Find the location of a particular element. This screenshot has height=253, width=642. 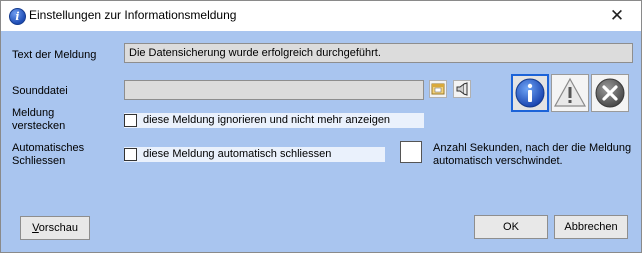

info-icon is located at coordinates (530, 93).